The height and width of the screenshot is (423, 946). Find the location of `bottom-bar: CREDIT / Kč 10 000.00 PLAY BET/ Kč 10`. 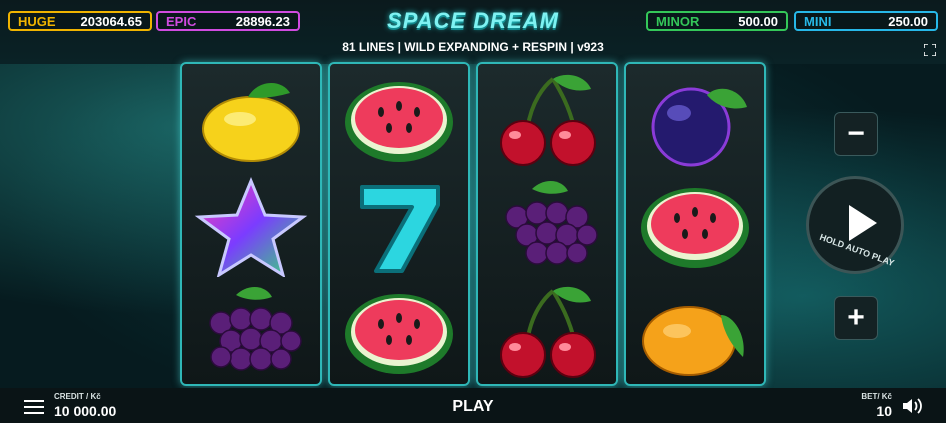

bottom-bar: CREDIT / Kč 10 000.00 PLAY BET/ Kč 10 is located at coordinates (473, 405).